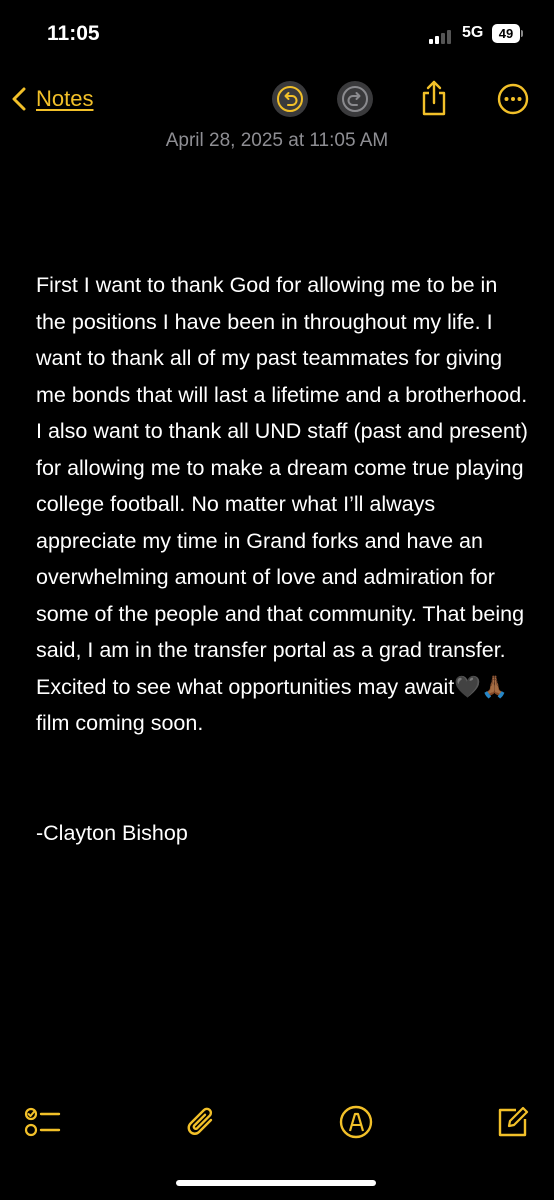  I want to click on nav-bar: Notes, so click(277, 99).